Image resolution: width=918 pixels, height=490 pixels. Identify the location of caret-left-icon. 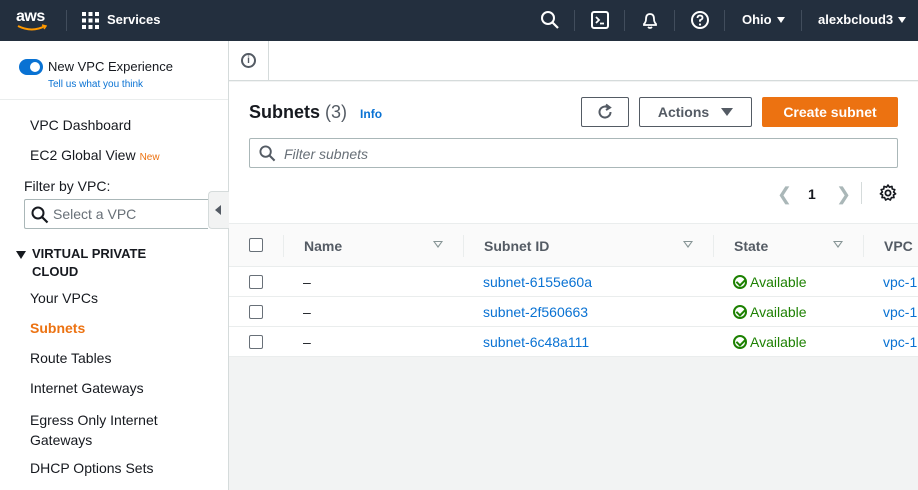
(218, 210).